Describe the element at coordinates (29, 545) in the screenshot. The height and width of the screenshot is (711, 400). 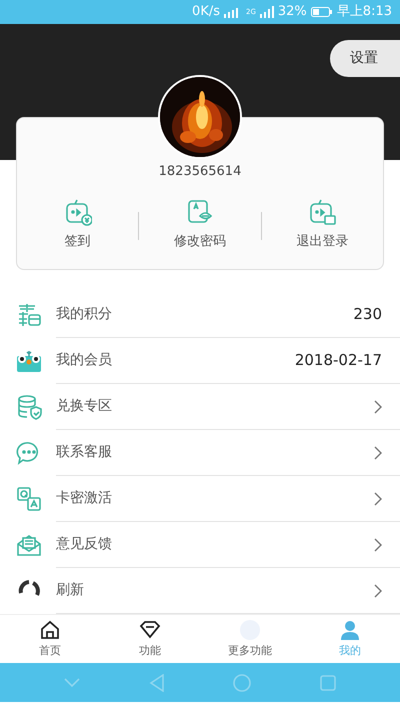
I see `envelope-icon` at that location.